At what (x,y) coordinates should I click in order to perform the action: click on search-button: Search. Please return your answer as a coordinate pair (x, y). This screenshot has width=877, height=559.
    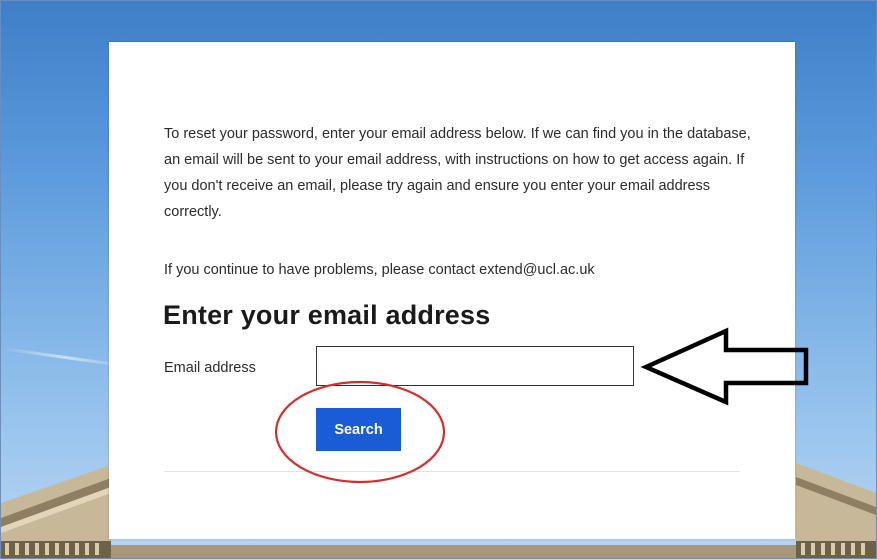
    Looking at the image, I should click on (358, 429).